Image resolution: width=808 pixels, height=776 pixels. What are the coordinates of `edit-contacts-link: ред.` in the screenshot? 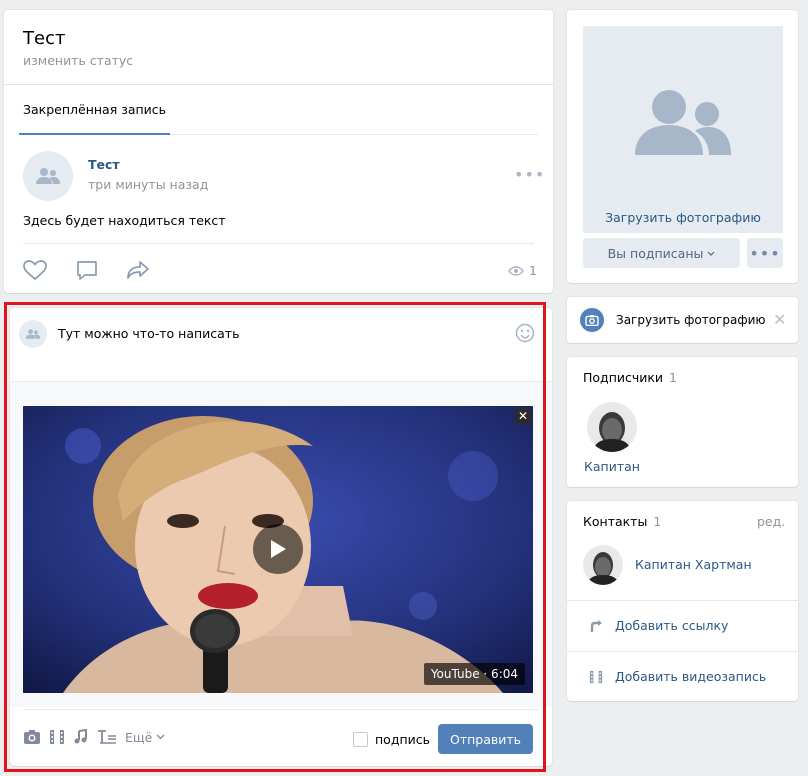 It's located at (771, 521).